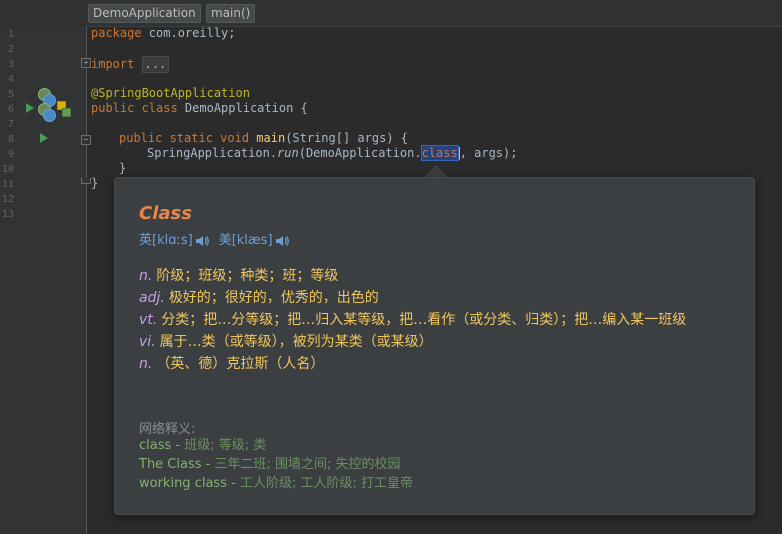 The image size is (782, 534). I want to click on code-line: public class DemoApplication {, so click(199, 108).